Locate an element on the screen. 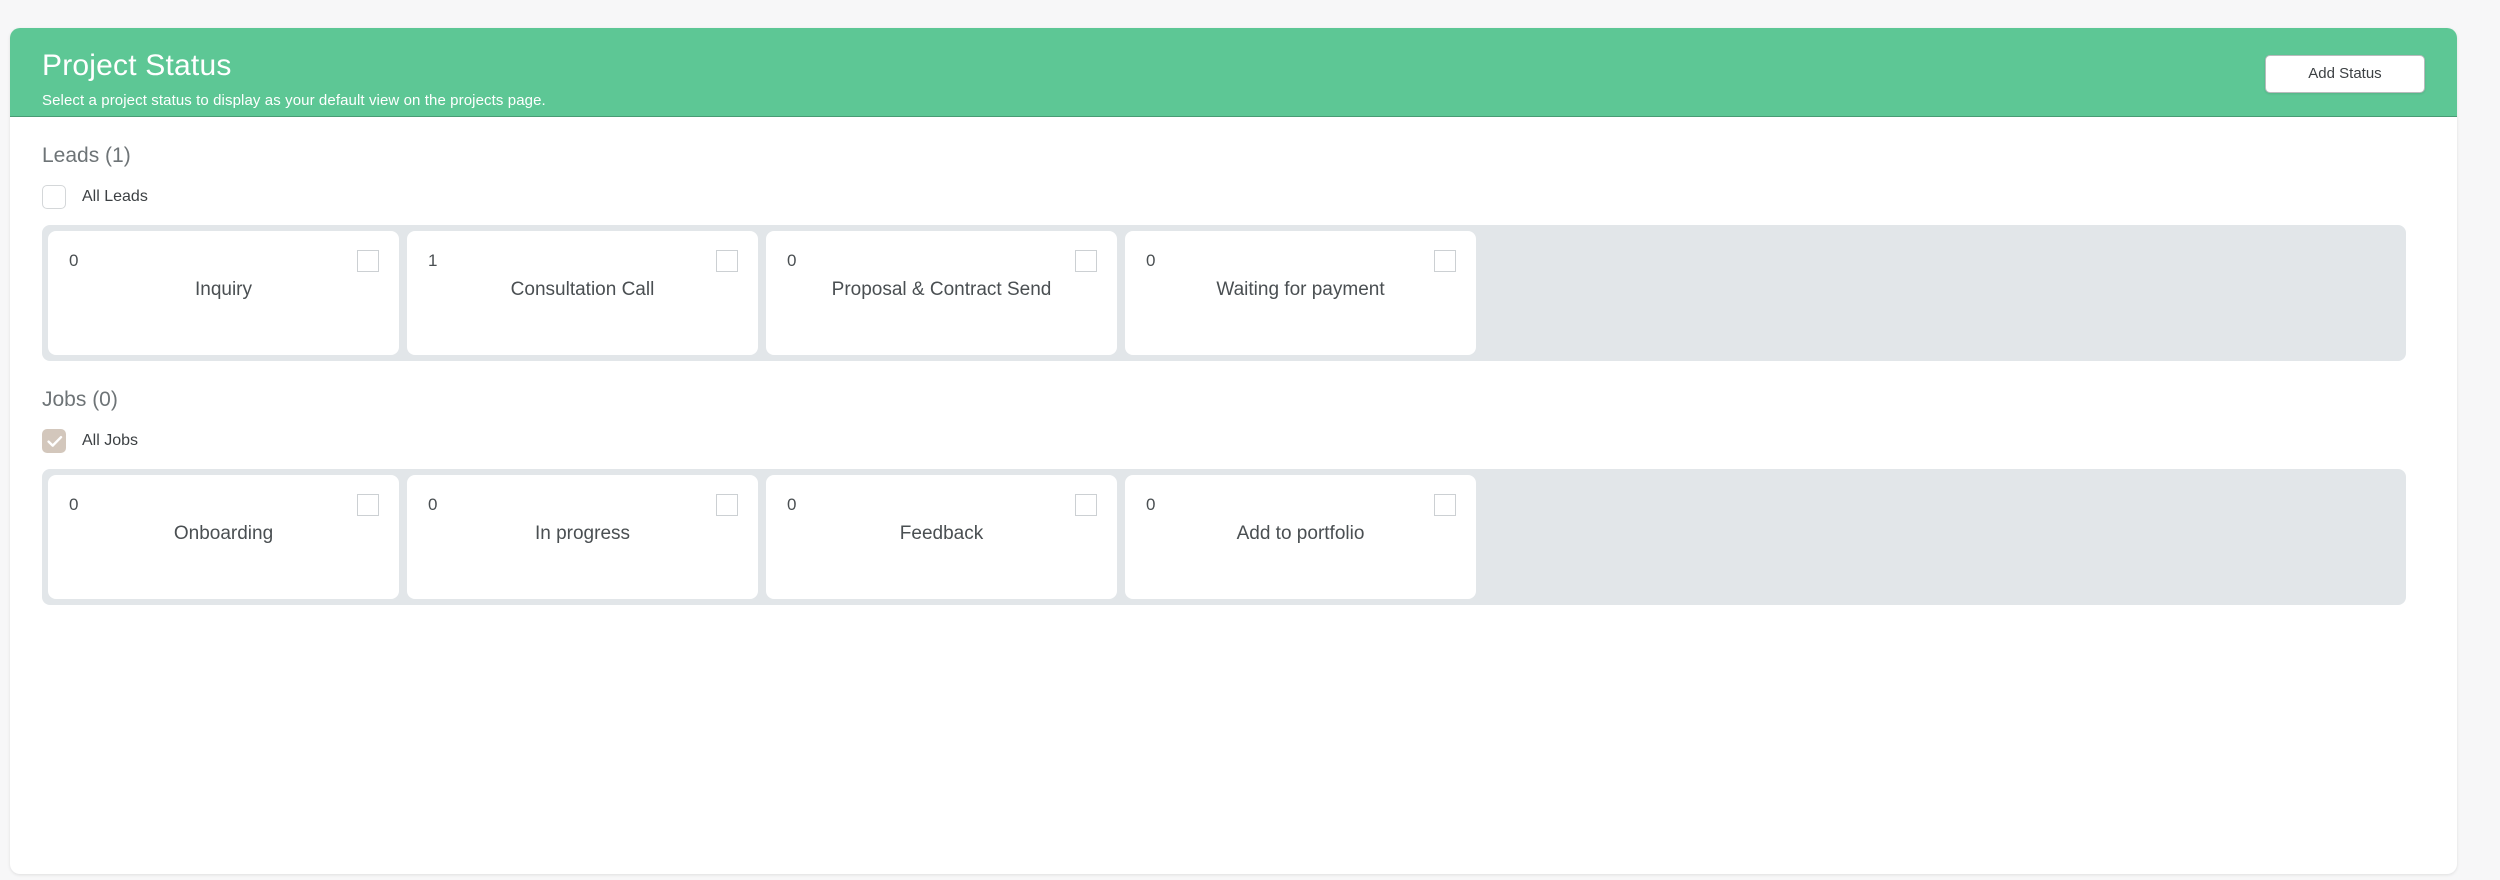 This screenshot has height=880, width=2500. check-icon is located at coordinates (55, 441).